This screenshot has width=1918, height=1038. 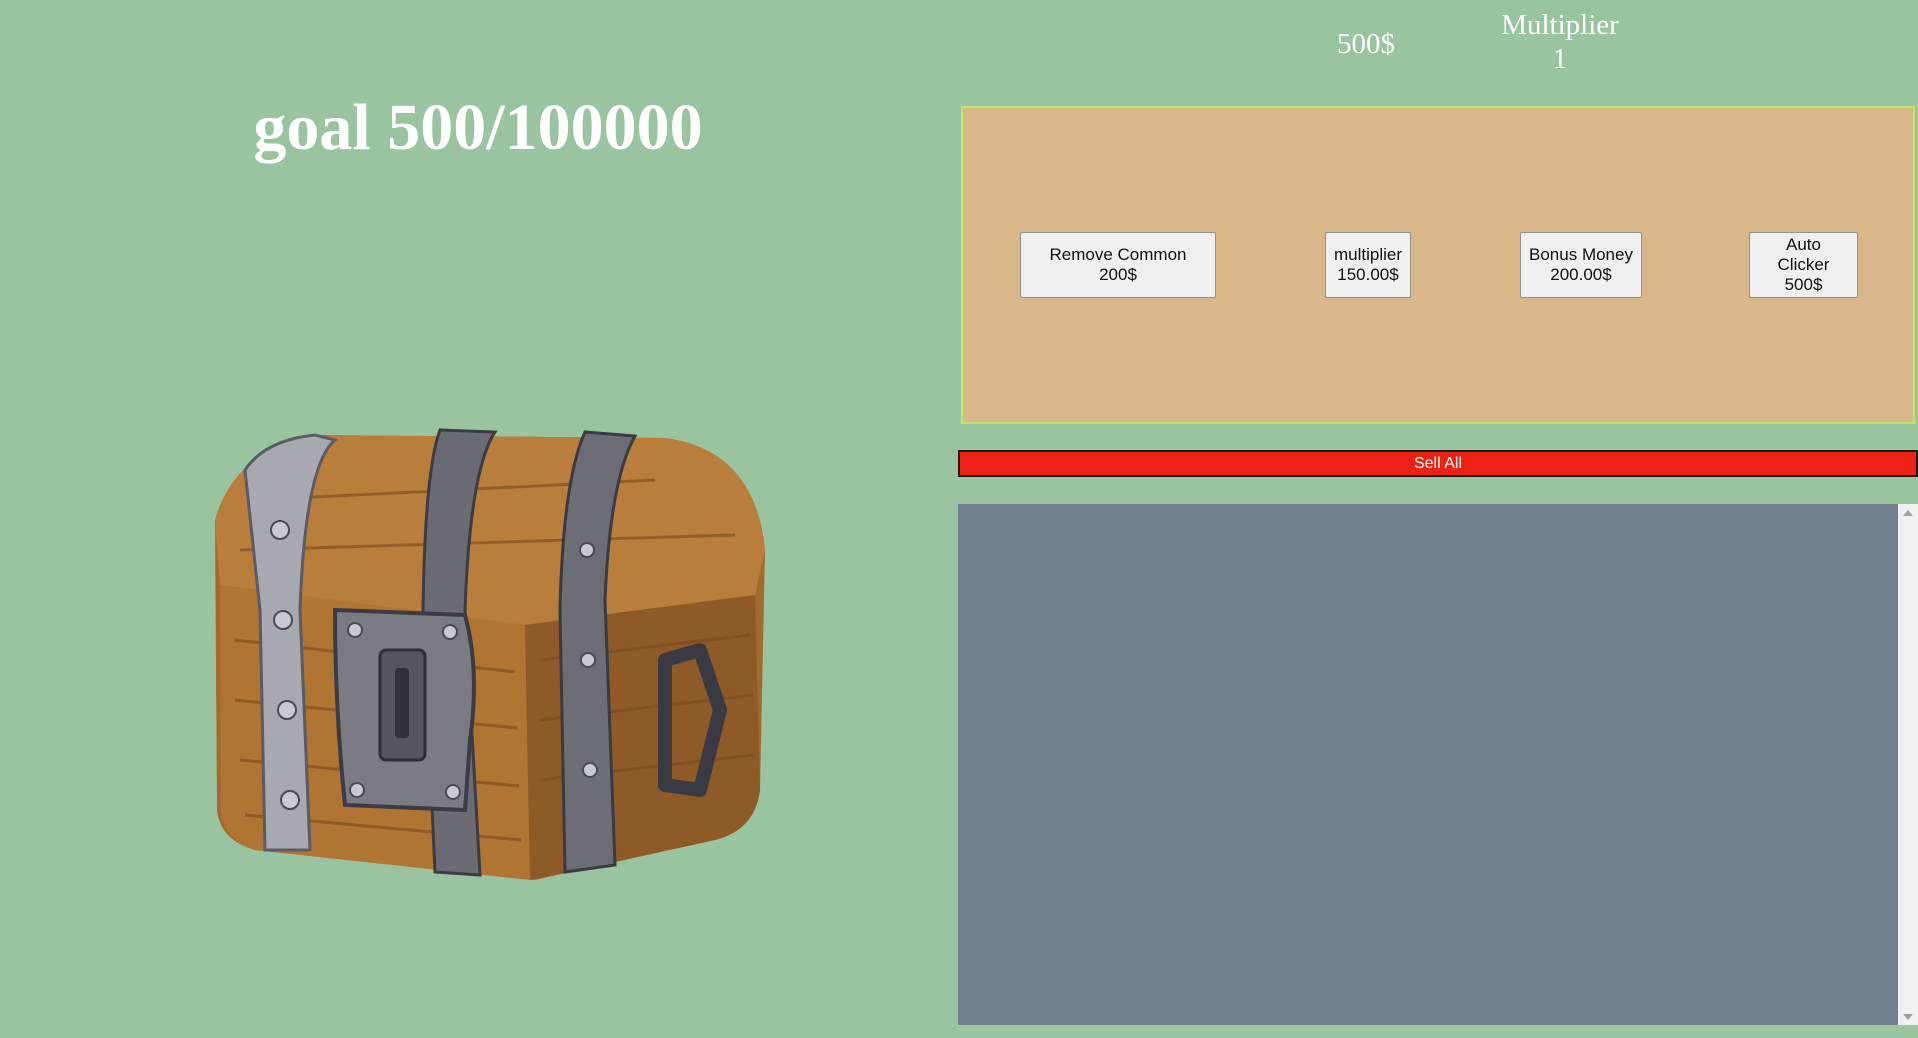 I want to click on multiplier-label: Multiplier, so click(x=1560, y=25).